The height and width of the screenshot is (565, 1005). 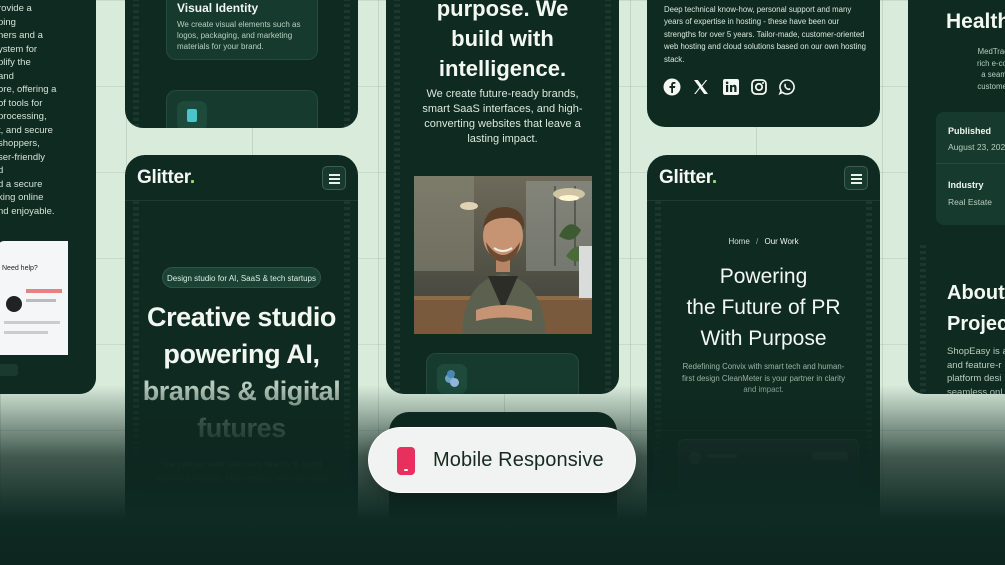 I want to click on text-line: ystem for, so click(x=19, y=49).